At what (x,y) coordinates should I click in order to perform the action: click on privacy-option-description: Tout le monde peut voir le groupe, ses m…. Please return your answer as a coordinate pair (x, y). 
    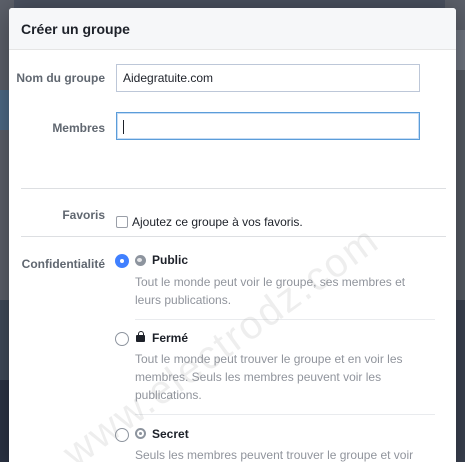
    Looking at the image, I should click on (270, 291).